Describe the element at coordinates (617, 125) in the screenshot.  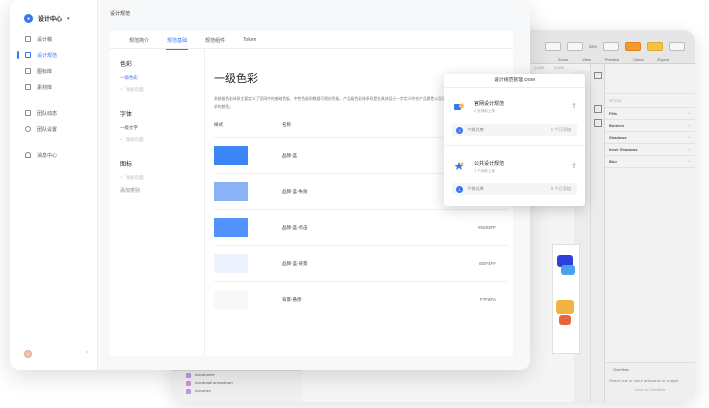
I see `section-label: Borders` at that location.